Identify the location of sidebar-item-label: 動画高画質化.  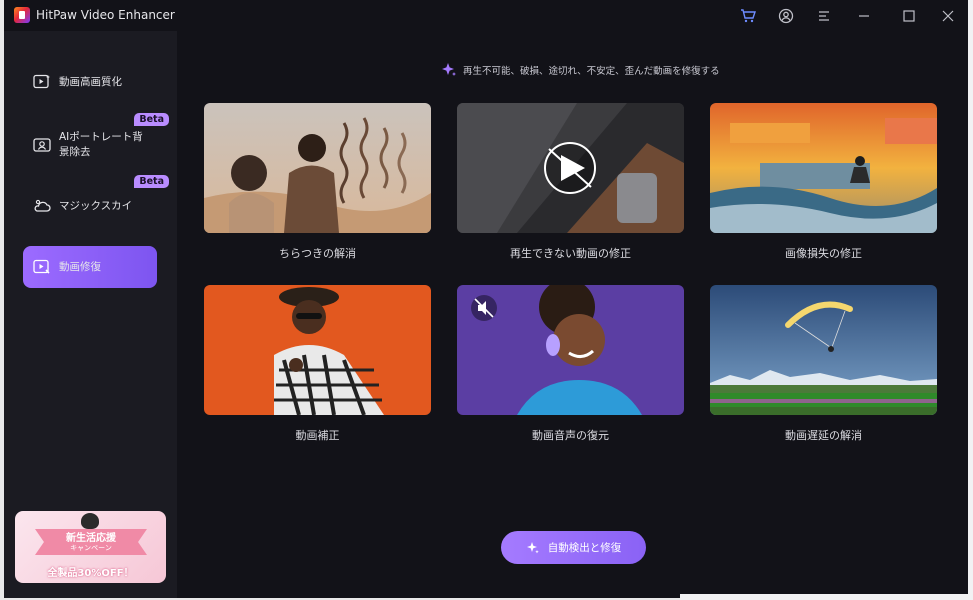
(90, 81).